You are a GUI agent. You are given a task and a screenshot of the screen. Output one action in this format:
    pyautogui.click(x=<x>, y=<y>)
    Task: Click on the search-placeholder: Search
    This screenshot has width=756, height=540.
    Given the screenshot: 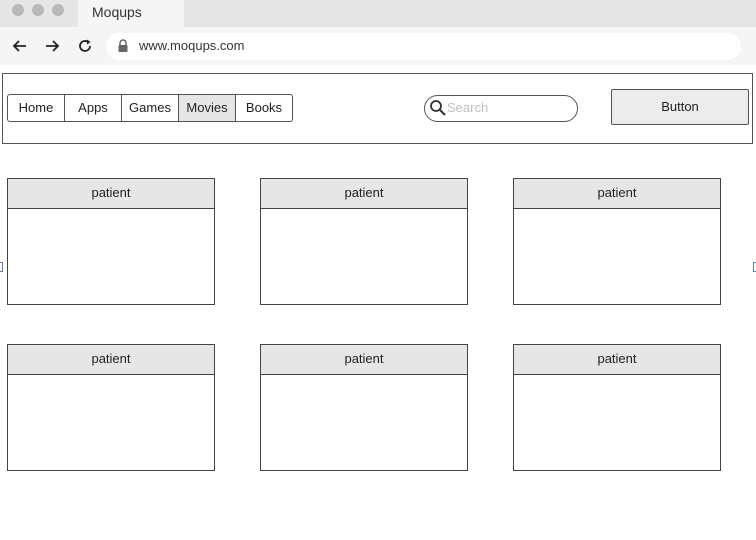 What is the action you would take?
    pyautogui.click(x=468, y=107)
    